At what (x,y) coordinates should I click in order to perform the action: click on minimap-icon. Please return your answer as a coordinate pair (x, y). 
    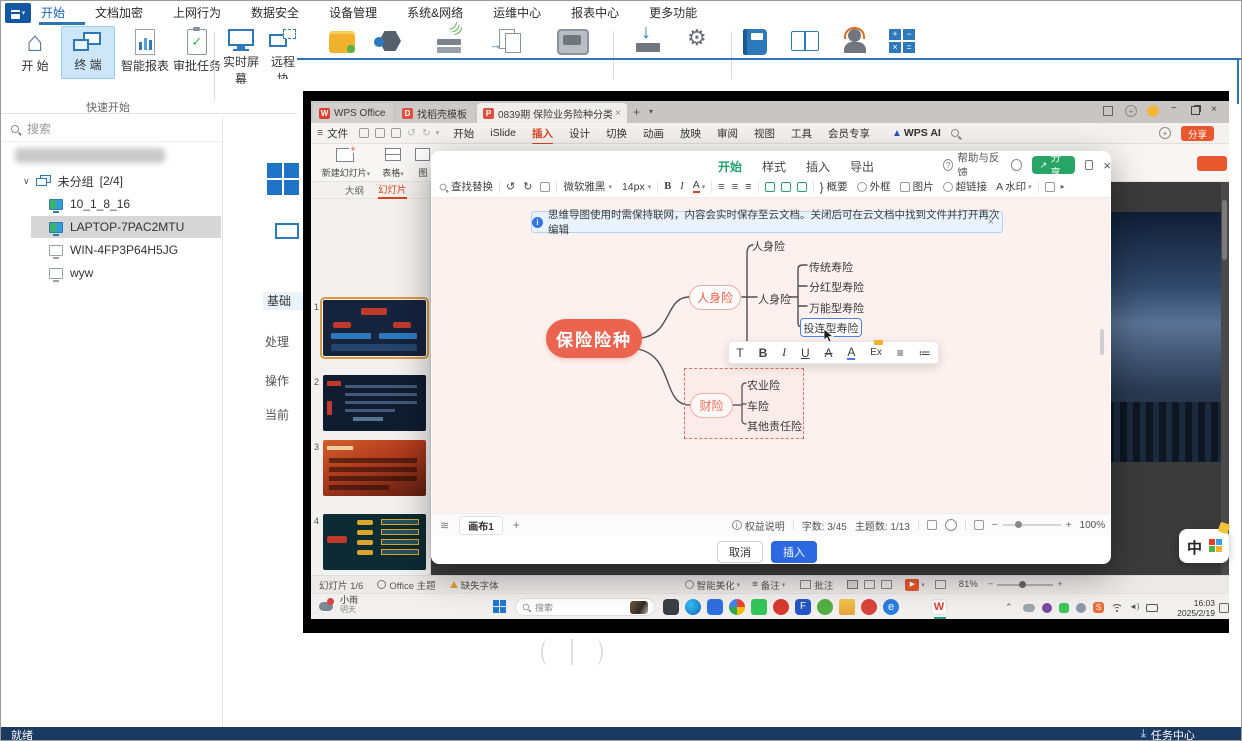
    Looking at the image, I should click on (978, 525).